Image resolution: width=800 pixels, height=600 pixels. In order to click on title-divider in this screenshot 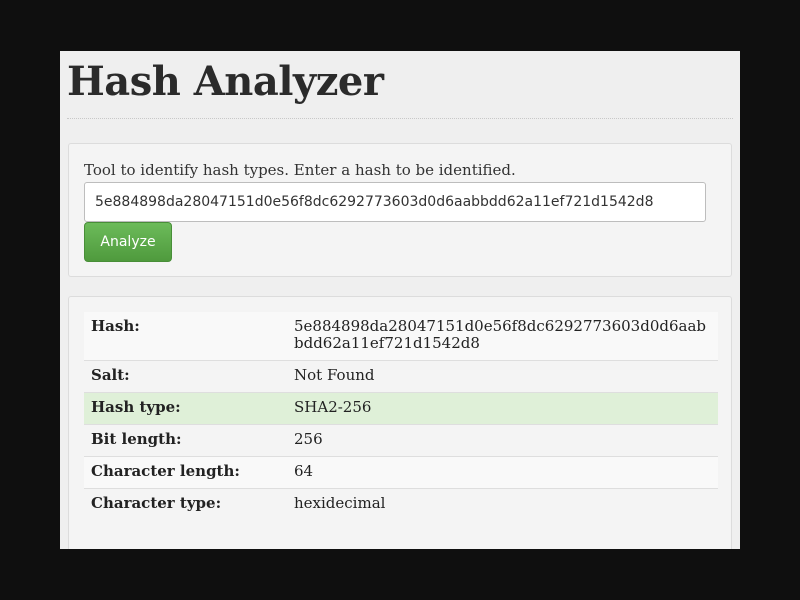, I will do `click(400, 118)`.